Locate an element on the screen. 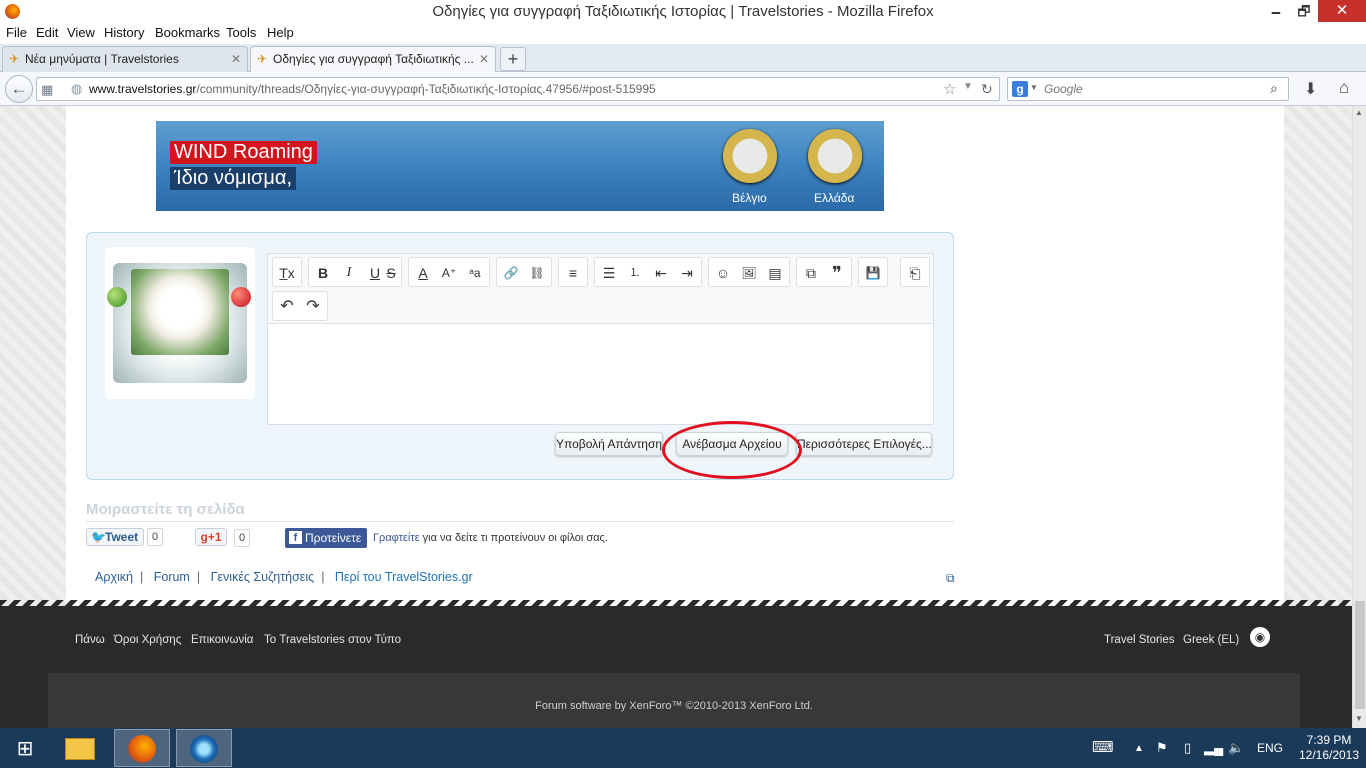  avatar is located at coordinates (180, 323).